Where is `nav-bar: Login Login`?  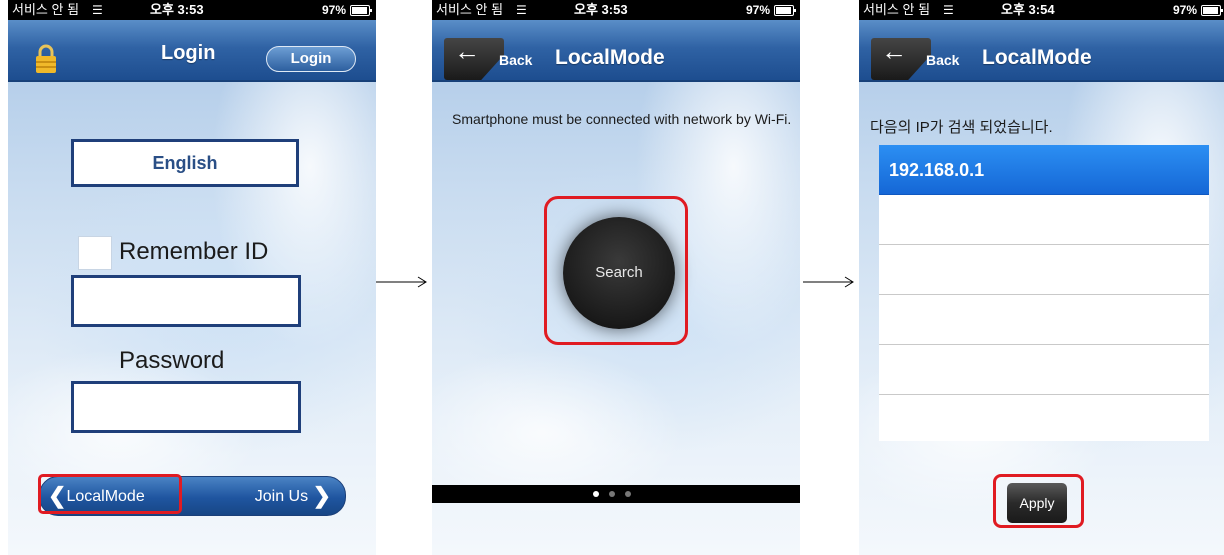 nav-bar: Login Login is located at coordinates (192, 51).